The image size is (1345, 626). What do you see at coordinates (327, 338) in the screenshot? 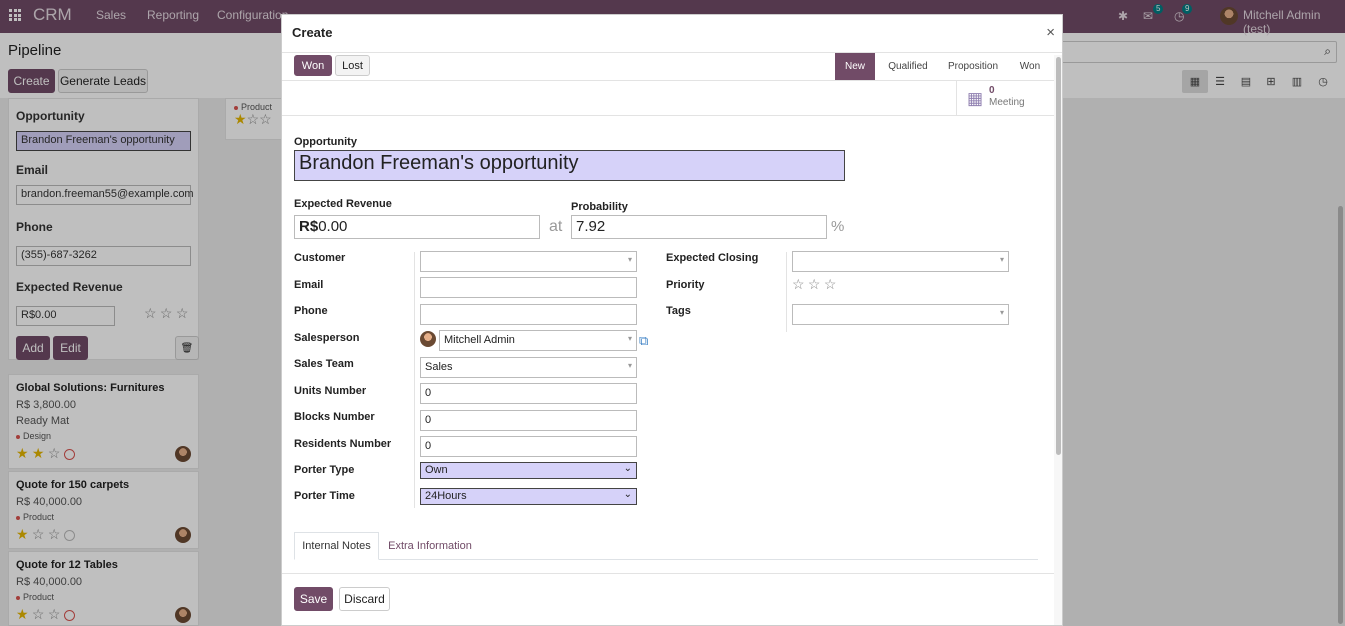
I see `salesperson-label: Salesperson` at bounding box center [327, 338].